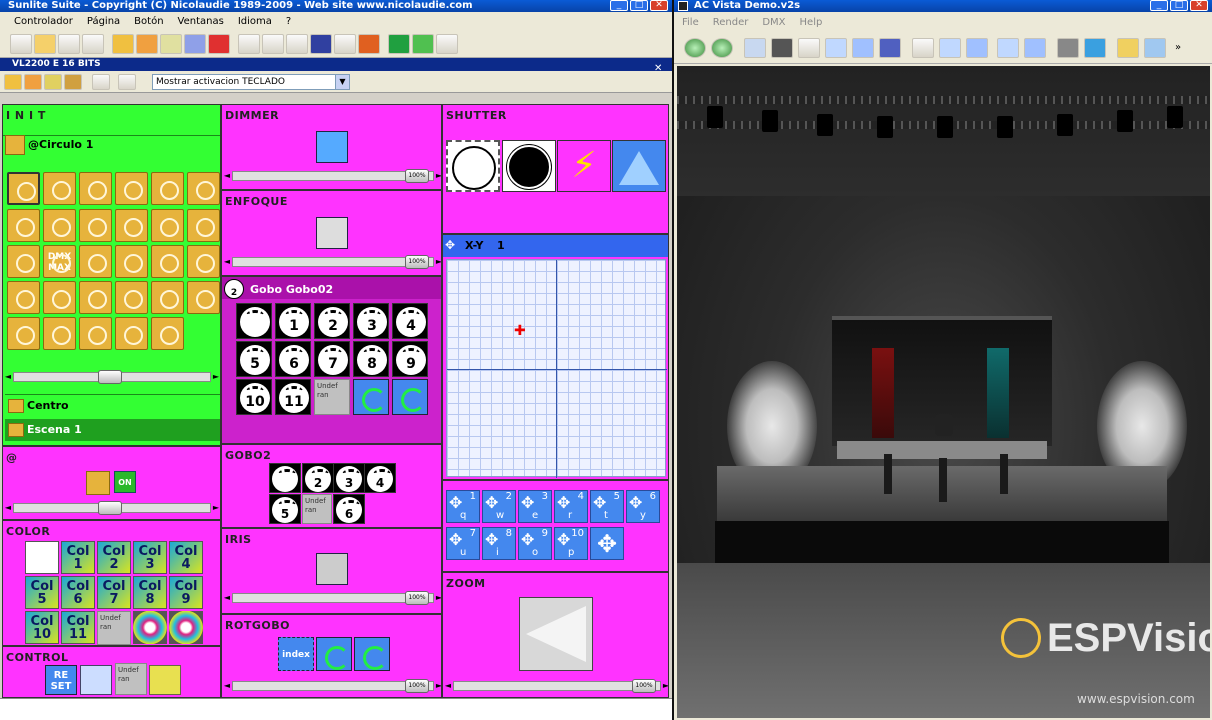 Image resolution: width=1212 pixels, height=720 pixels. Describe the element at coordinates (371, 321) in the screenshot. I see `gobo-3-button: 3` at that location.